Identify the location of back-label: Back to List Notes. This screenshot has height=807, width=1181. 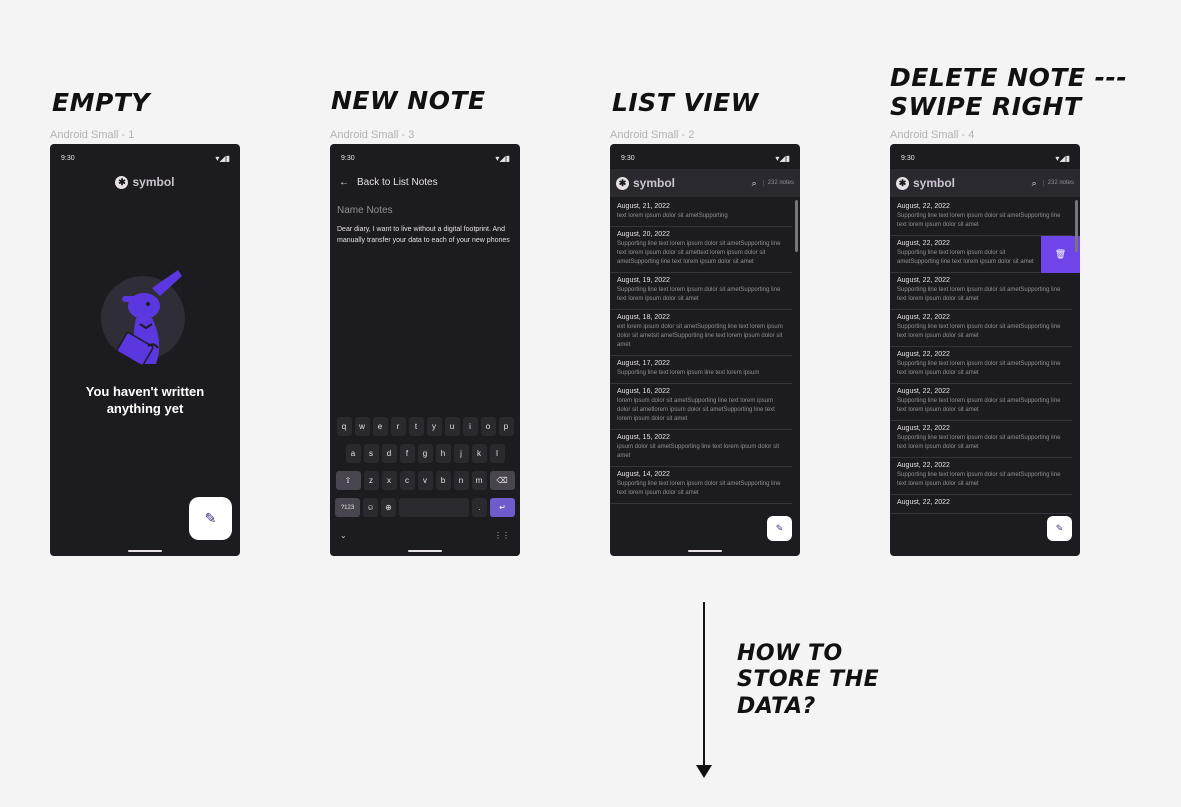
(397, 182).